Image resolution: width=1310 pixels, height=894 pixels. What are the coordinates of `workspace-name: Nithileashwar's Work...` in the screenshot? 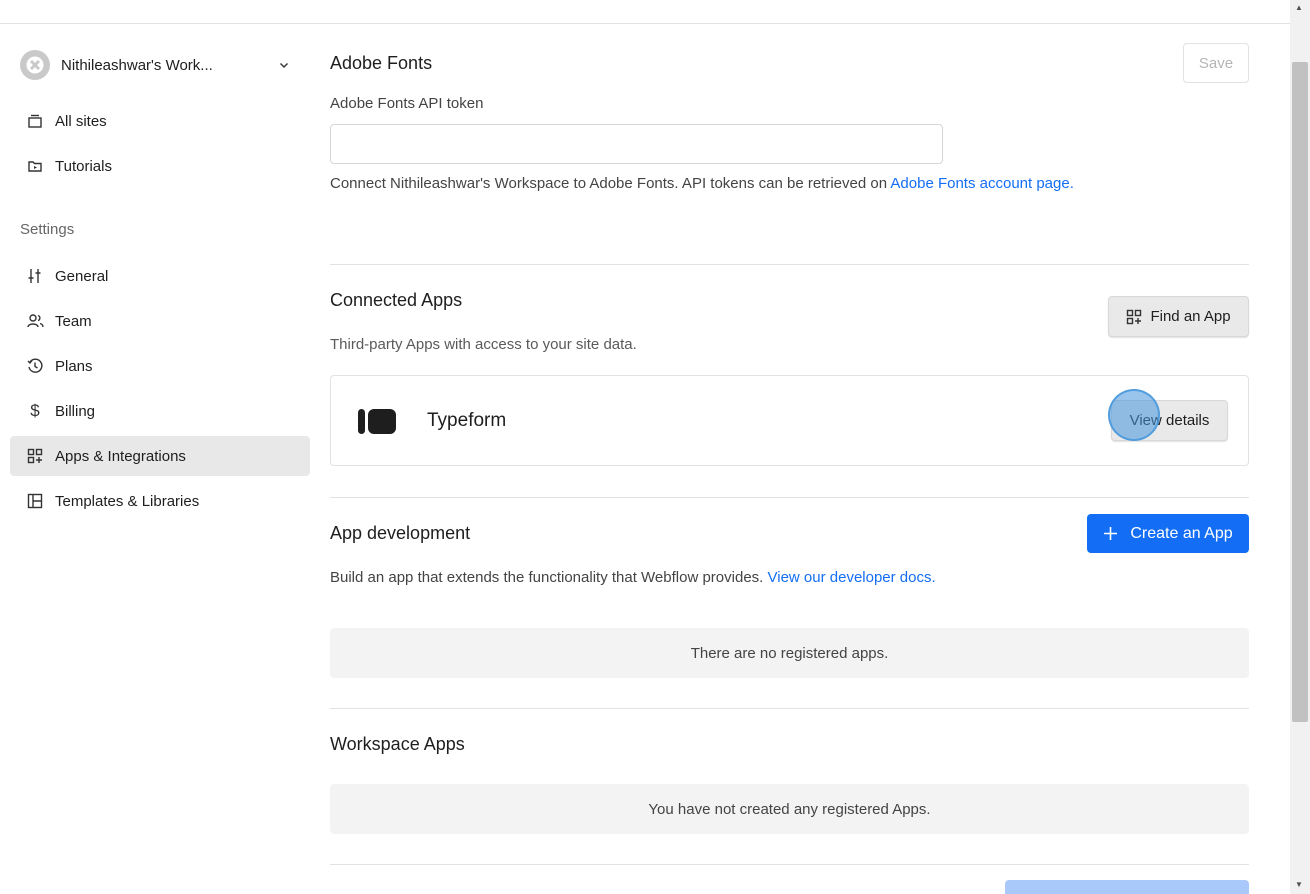 It's located at (137, 65).